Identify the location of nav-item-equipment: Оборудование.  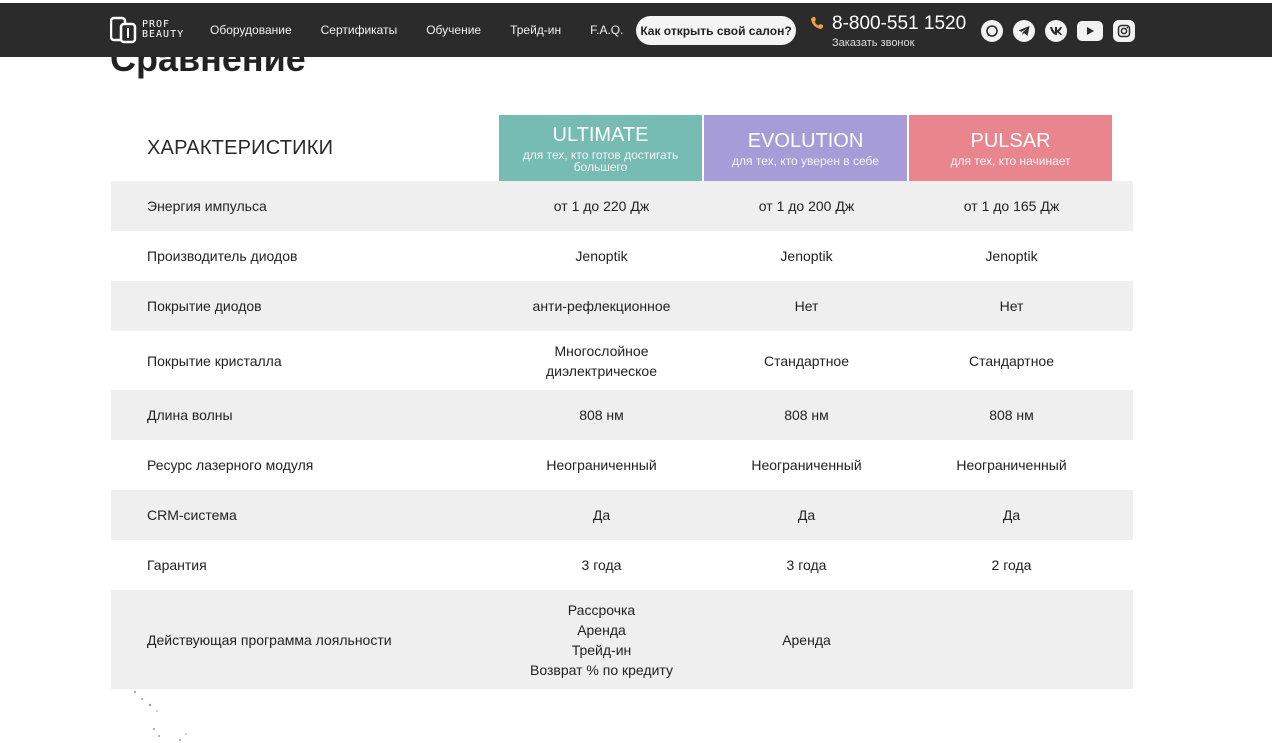
(251, 30).